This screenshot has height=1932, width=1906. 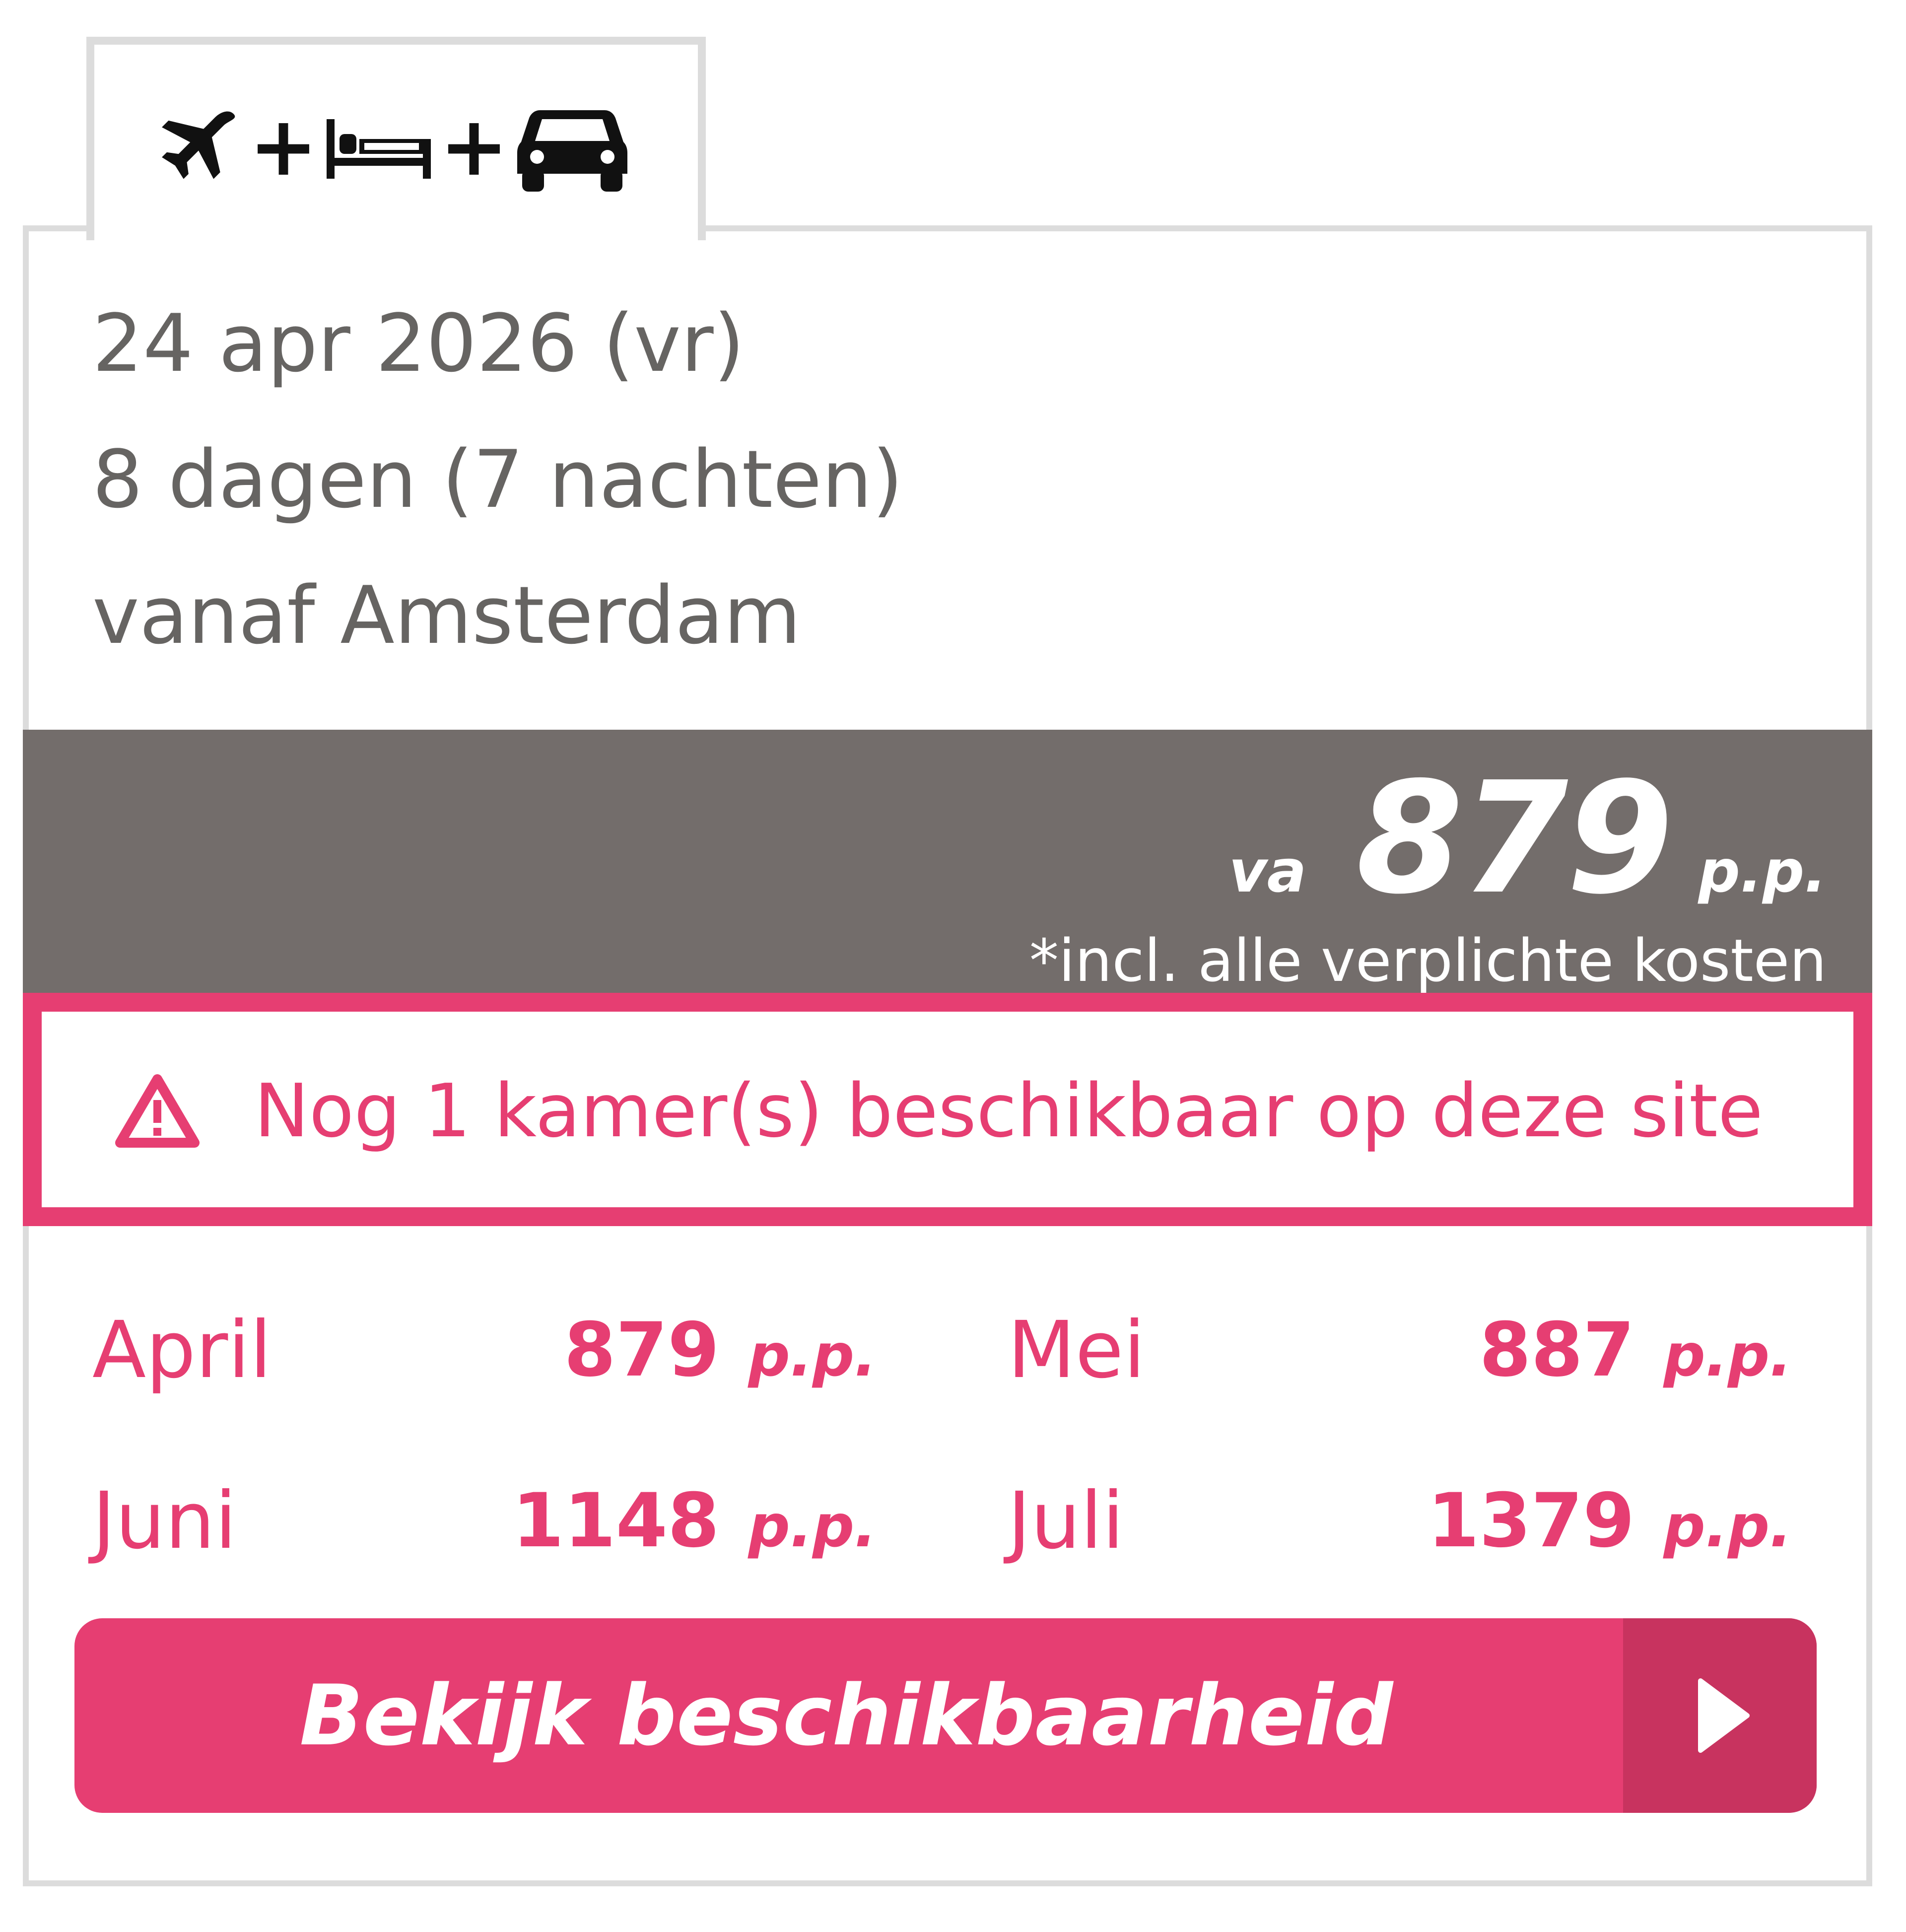 I want to click on warning-icon, so click(x=157, y=1111).